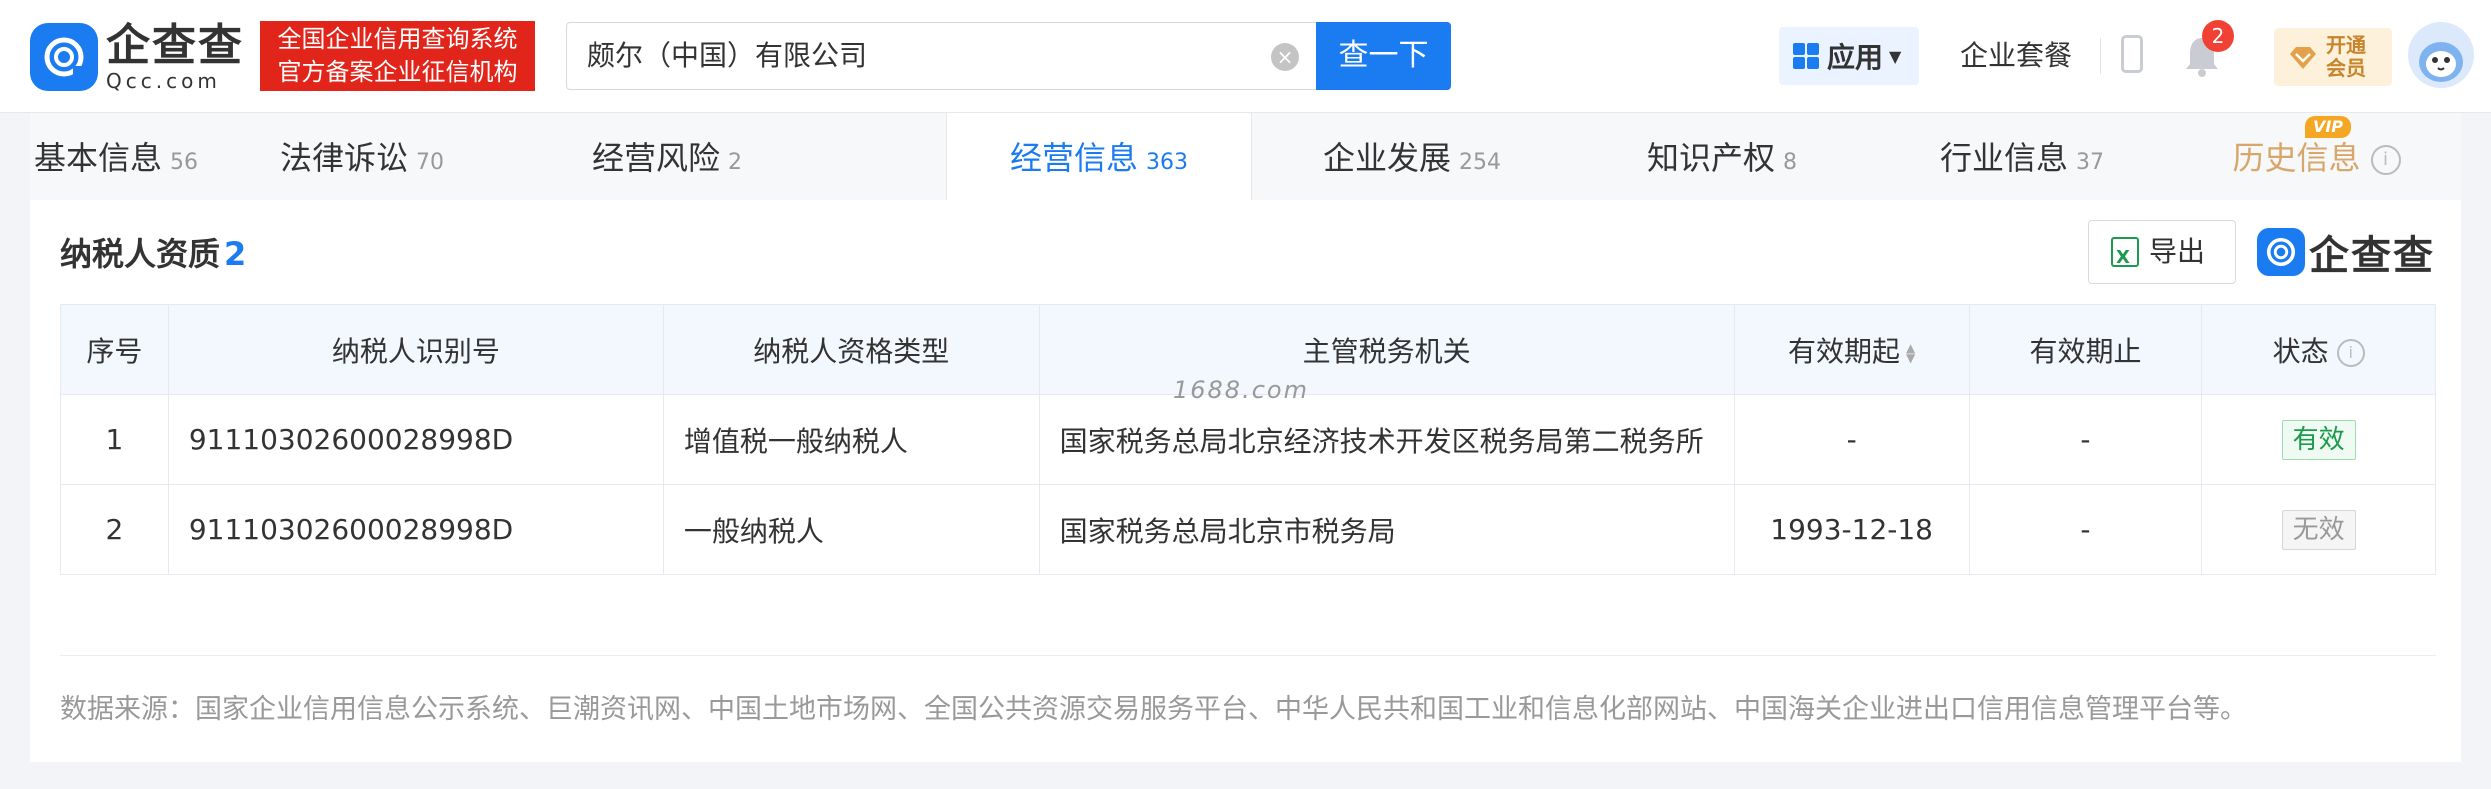 This screenshot has width=2491, height=789. What do you see at coordinates (2346, 68) in the screenshot?
I see `vip-line2: 会员` at bounding box center [2346, 68].